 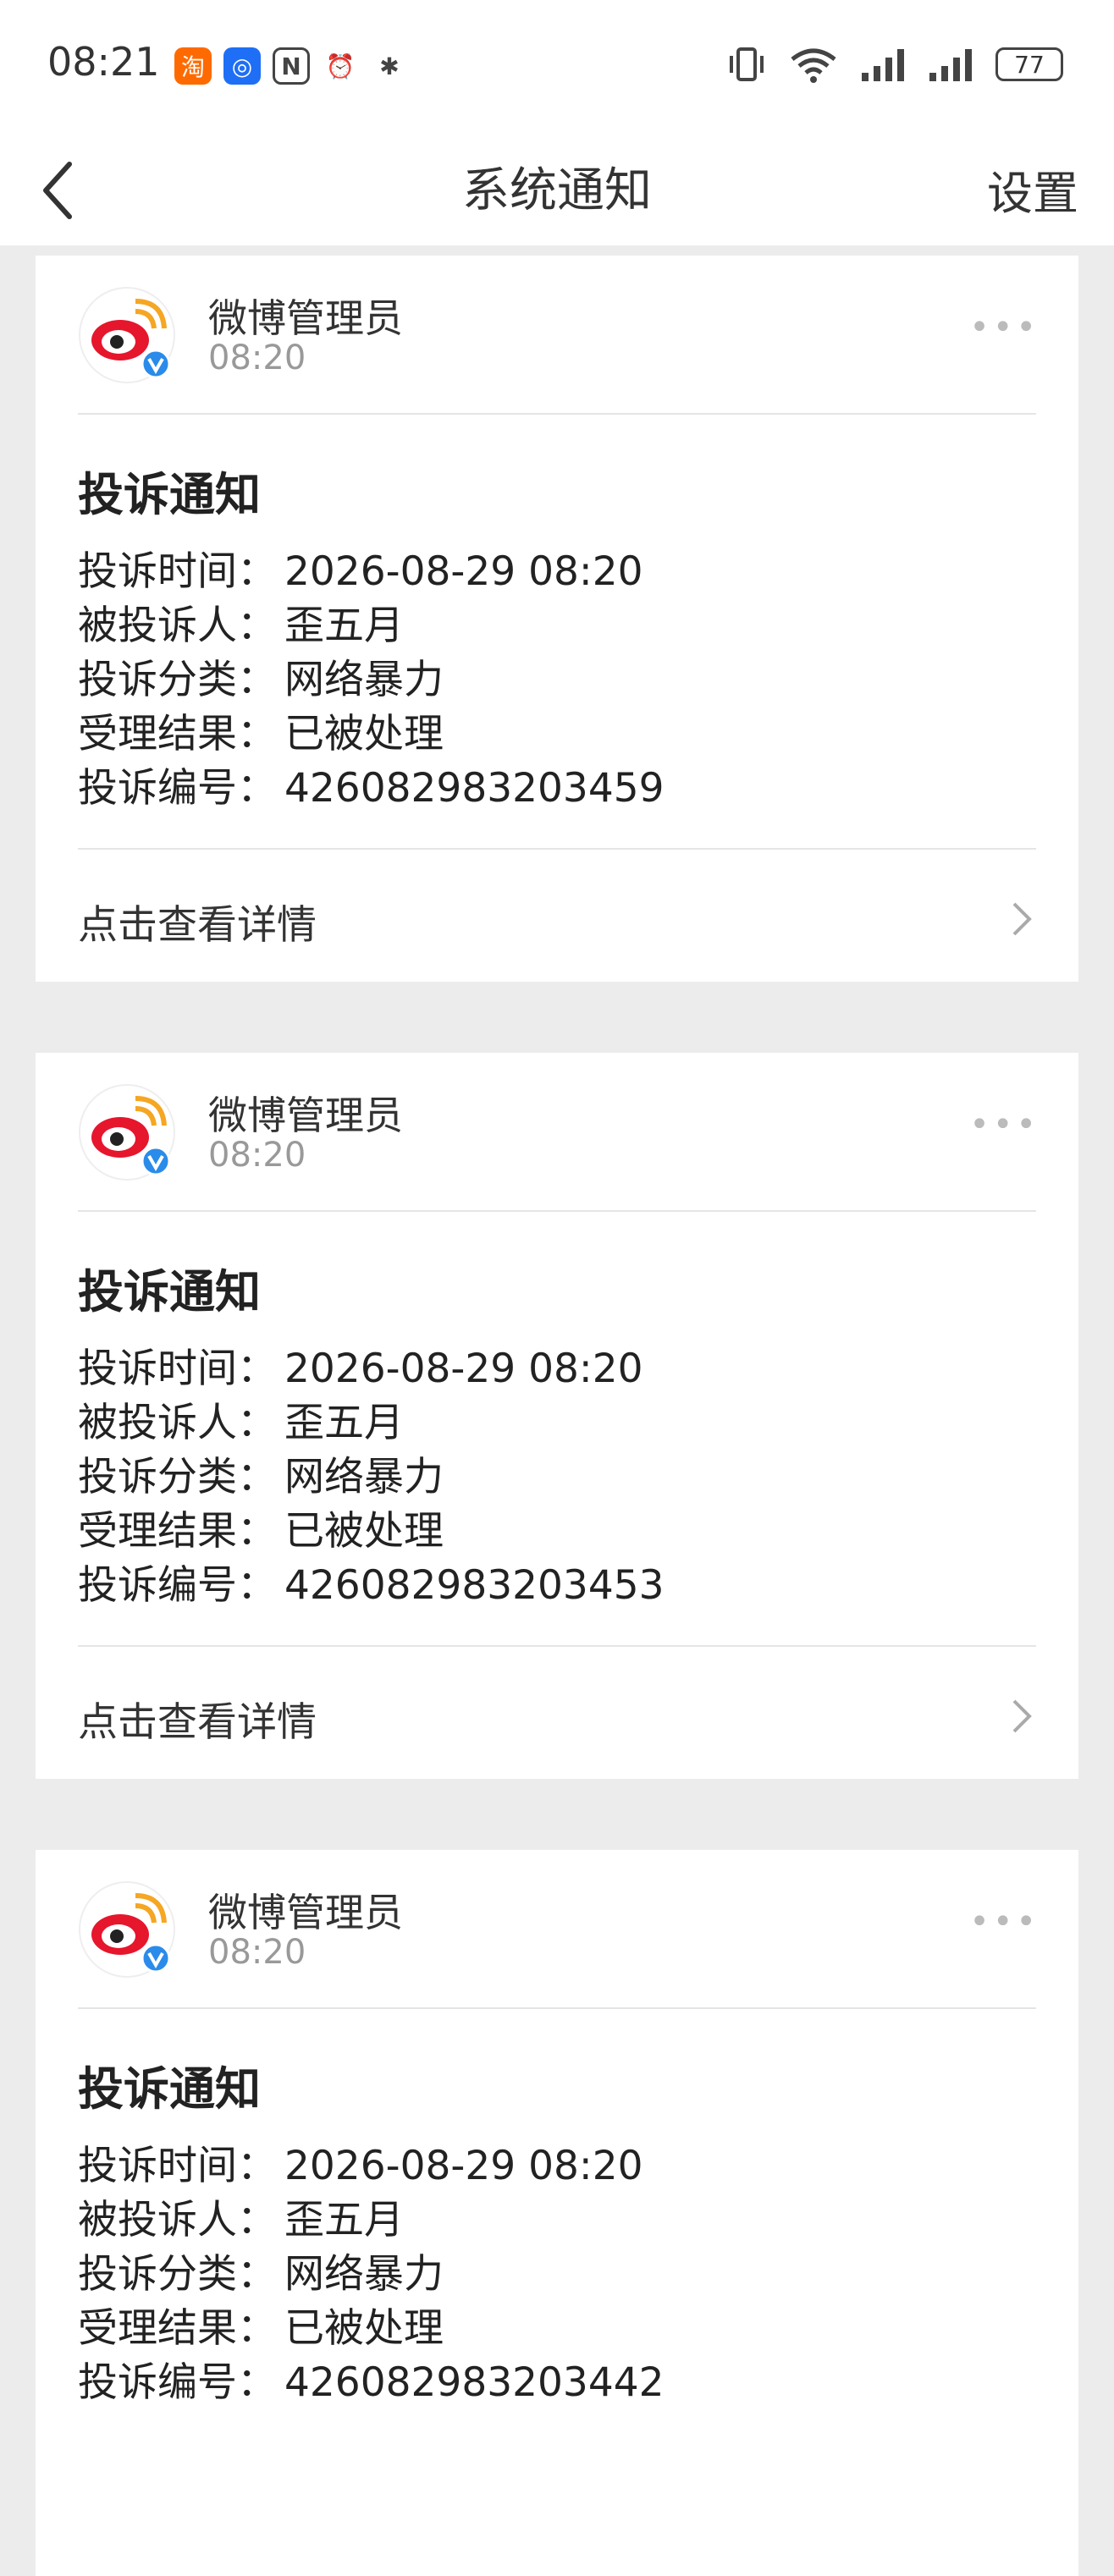 What do you see at coordinates (389, 66) in the screenshot?
I see `bluetooth-icon: ✱` at bounding box center [389, 66].